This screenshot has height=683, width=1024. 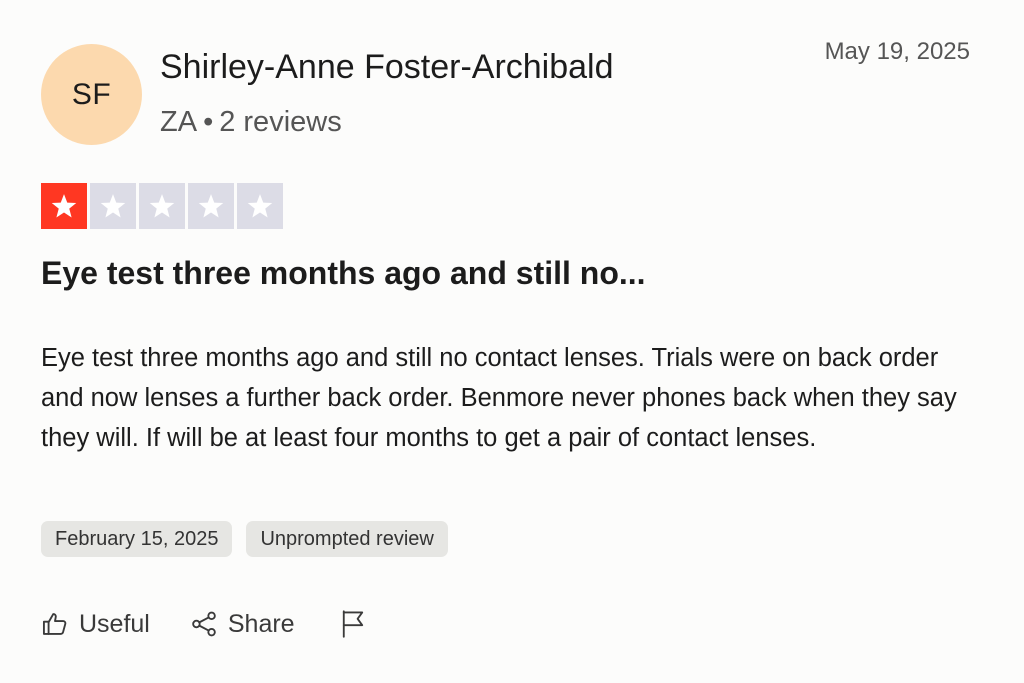 I want to click on report-button, so click(x=353, y=624).